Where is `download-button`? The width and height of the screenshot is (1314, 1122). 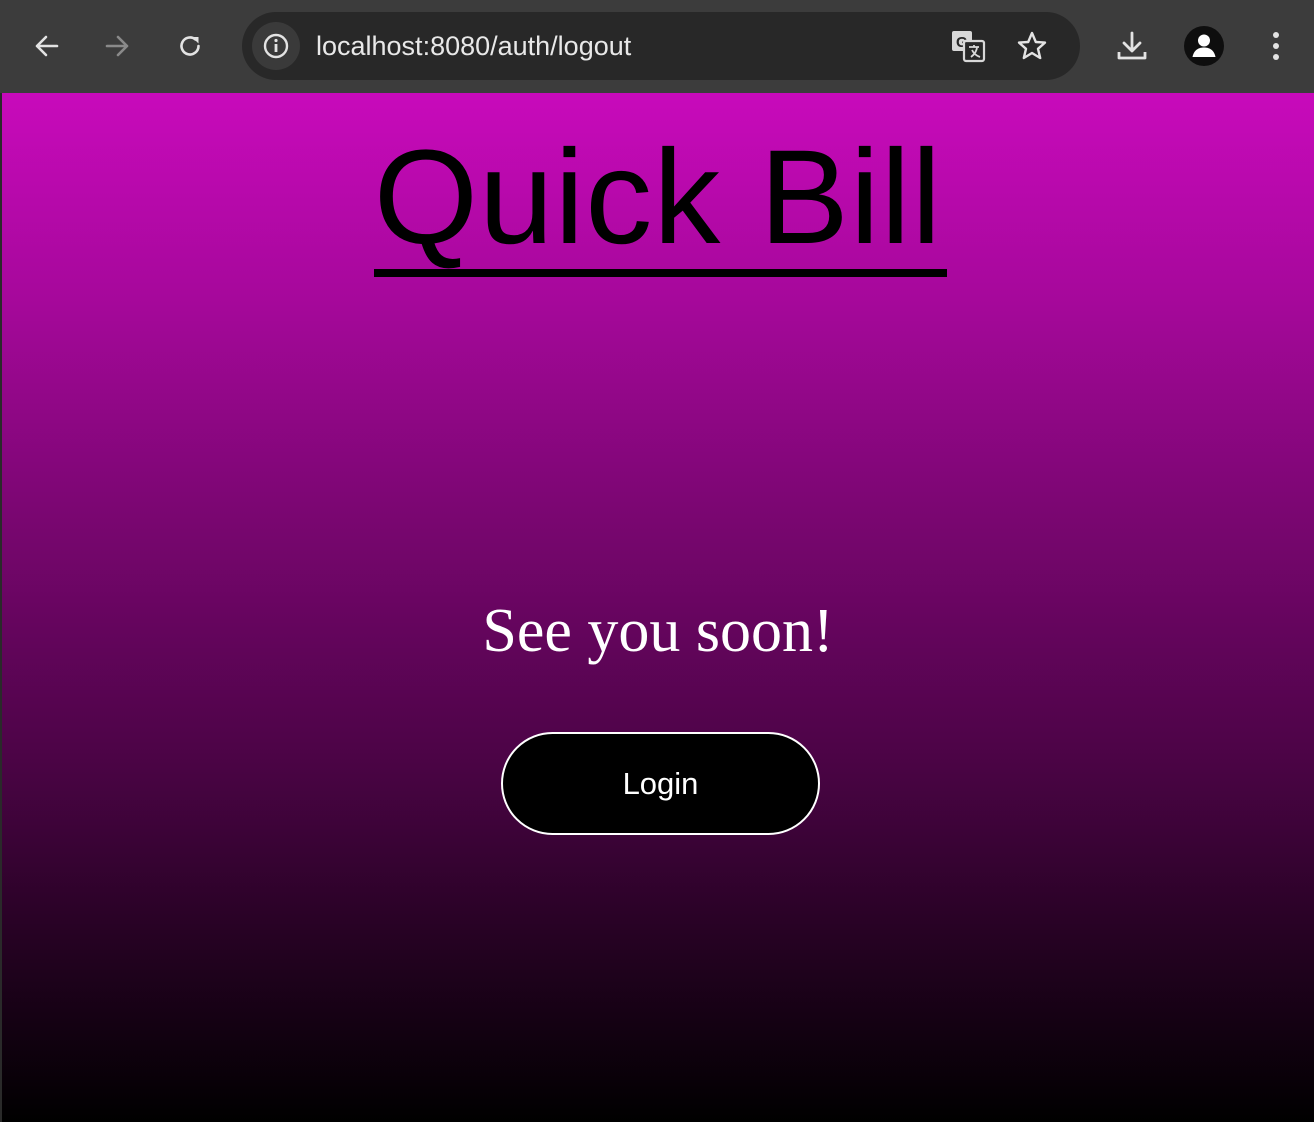 download-button is located at coordinates (1132, 46).